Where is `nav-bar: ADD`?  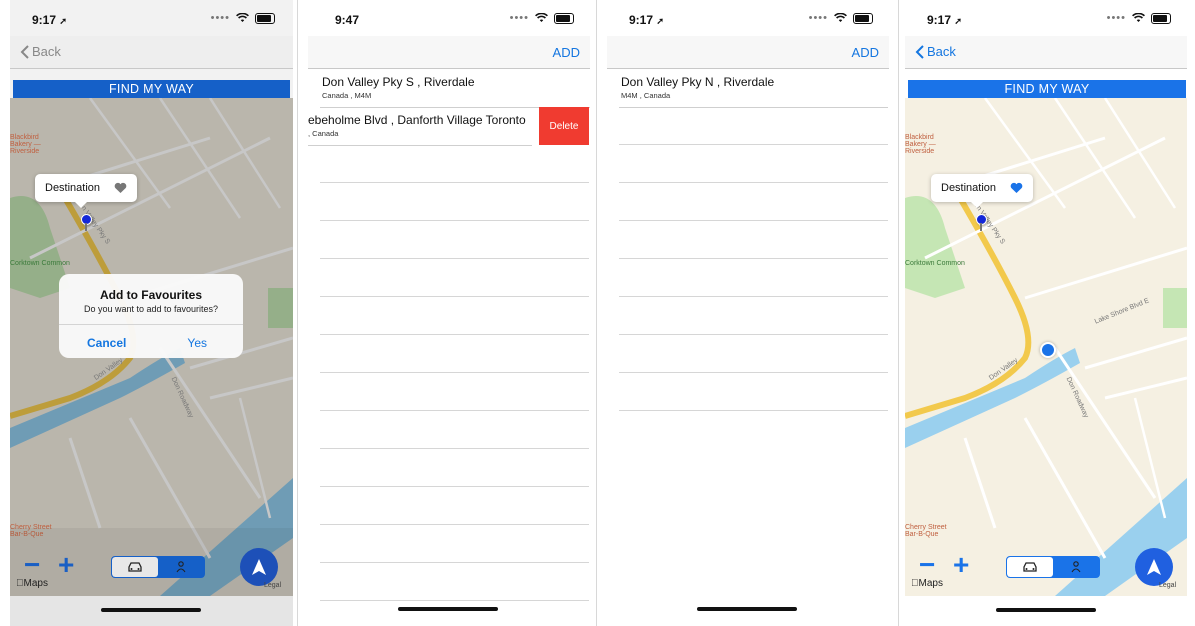
nav-bar: ADD is located at coordinates (449, 52).